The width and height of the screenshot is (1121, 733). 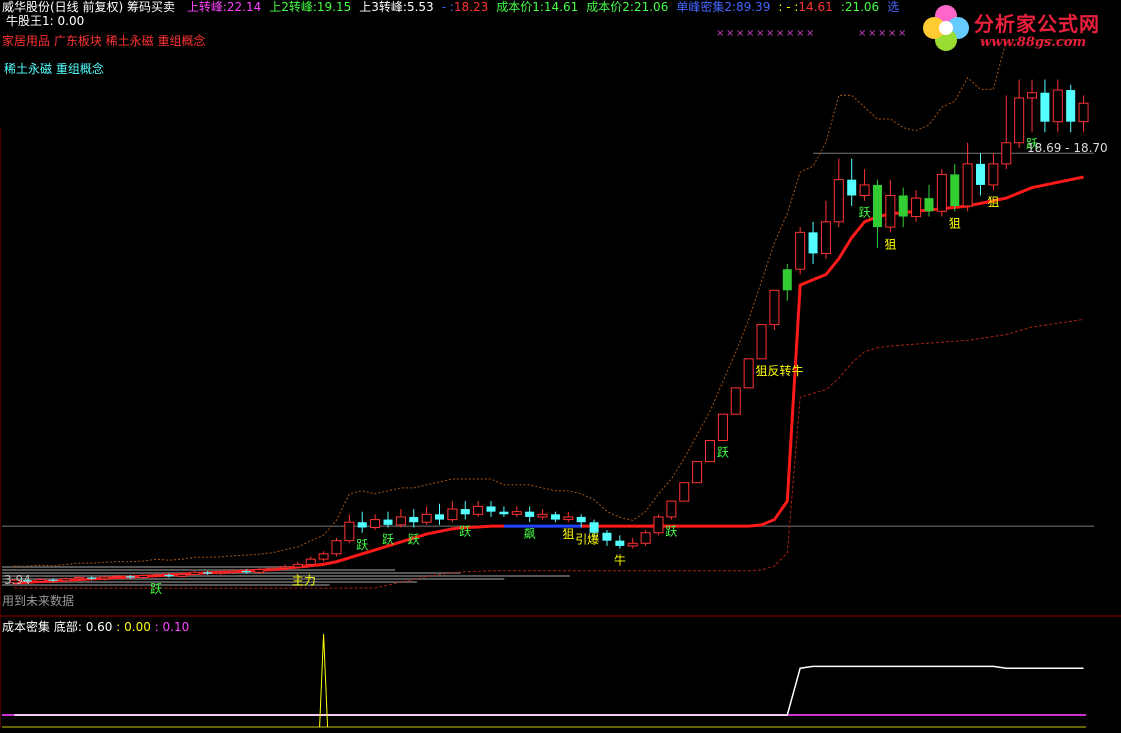 I want to click on signal-label-9: 牛, so click(x=620, y=560).